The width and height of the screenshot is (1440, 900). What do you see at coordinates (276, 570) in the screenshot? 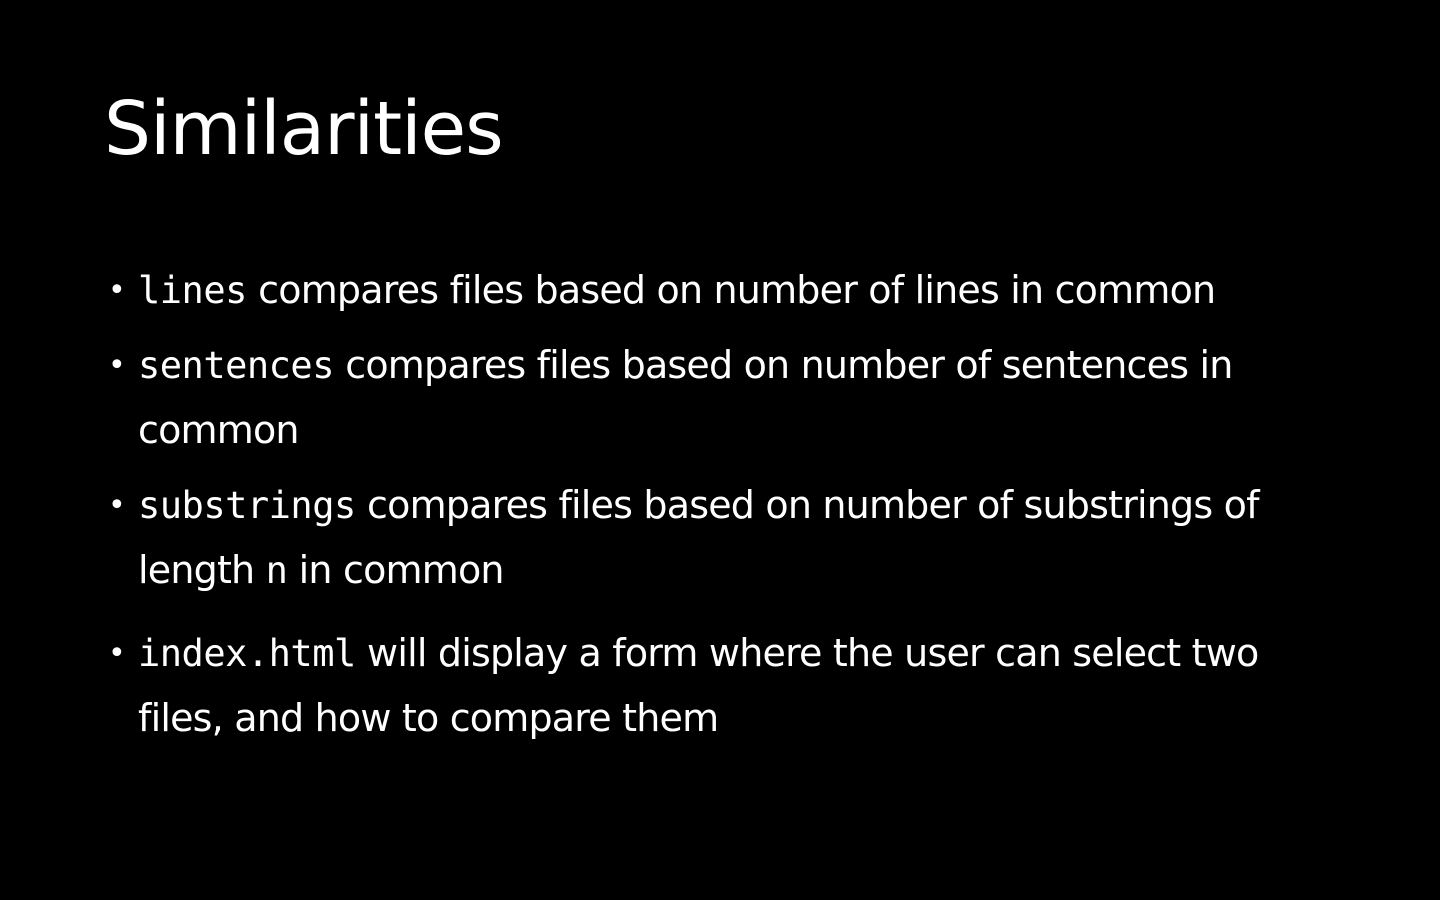
I see `code-term-n: n` at bounding box center [276, 570].